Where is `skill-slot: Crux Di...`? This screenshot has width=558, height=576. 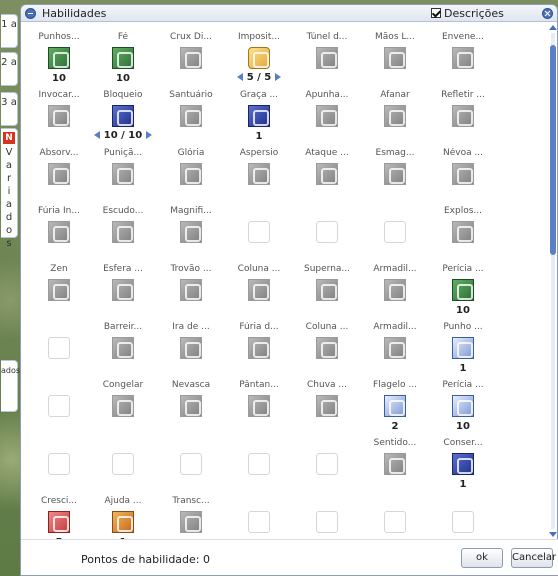 skill-slot: Crux Di... is located at coordinates (191, 53).